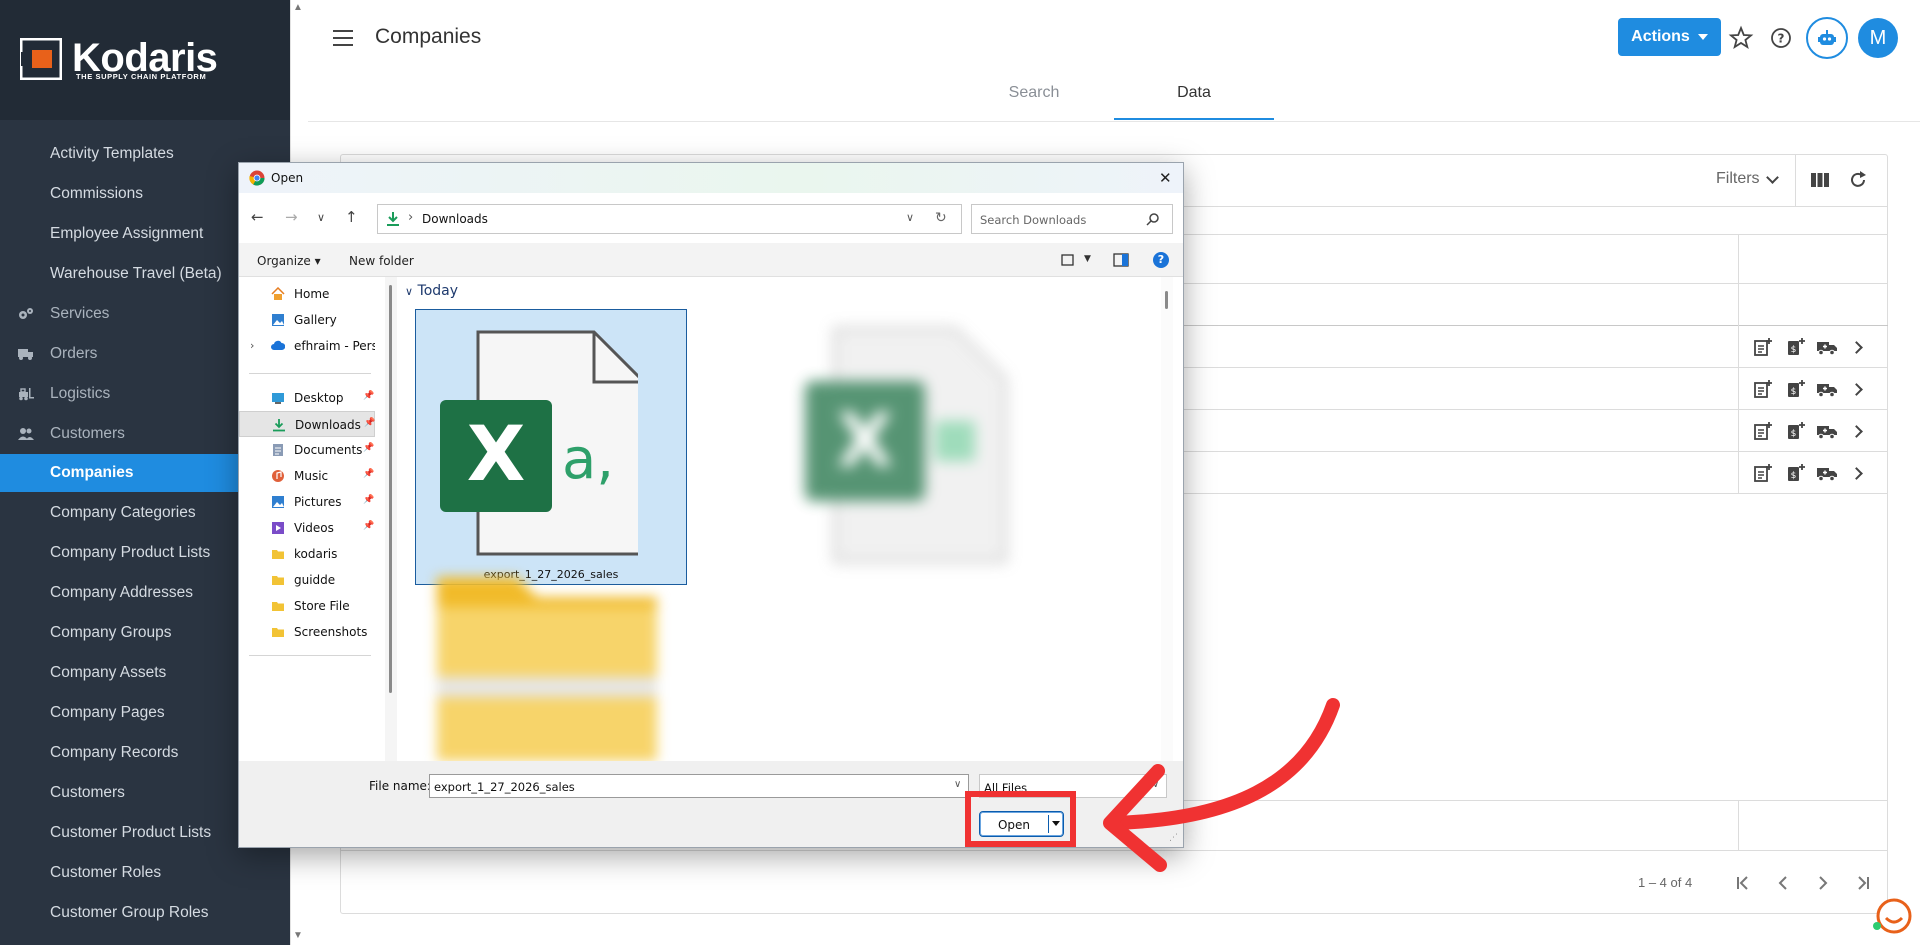 The height and width of the screenshot is (945, 1920). What do you see at coordinates (298, 7) in the screenshot?
I see `scroll-up-icon: ▲` at bounding box center [298, 7].